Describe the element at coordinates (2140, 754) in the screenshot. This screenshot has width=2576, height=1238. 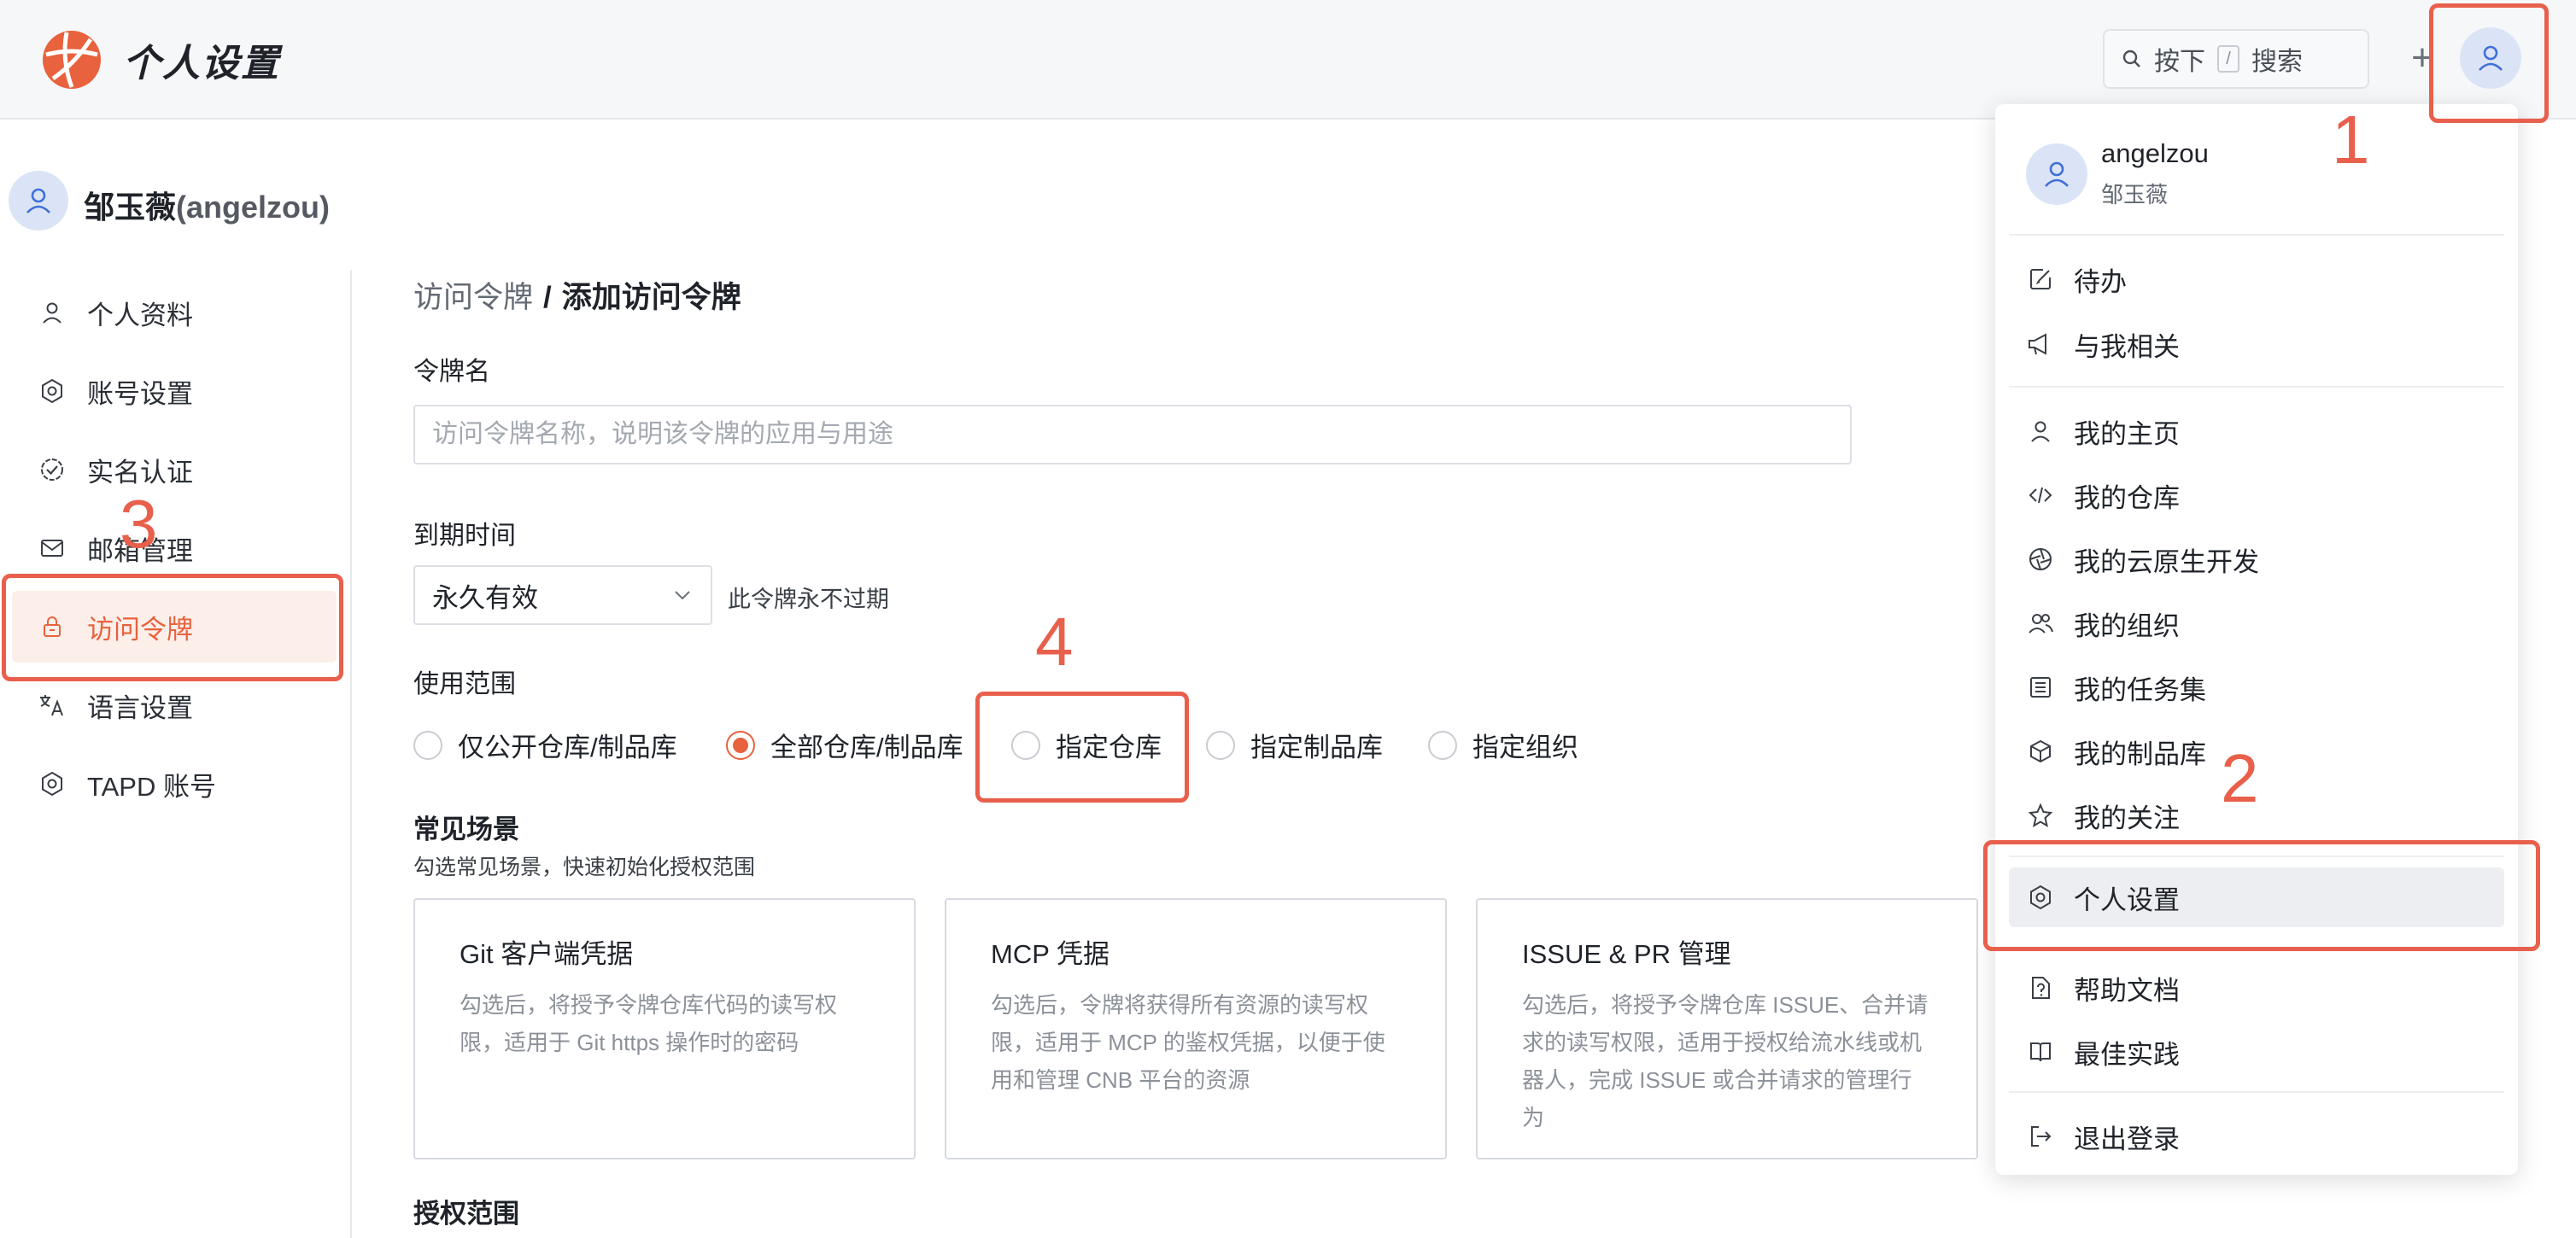
I see `menu-item-label: 我的制品库` at that location.